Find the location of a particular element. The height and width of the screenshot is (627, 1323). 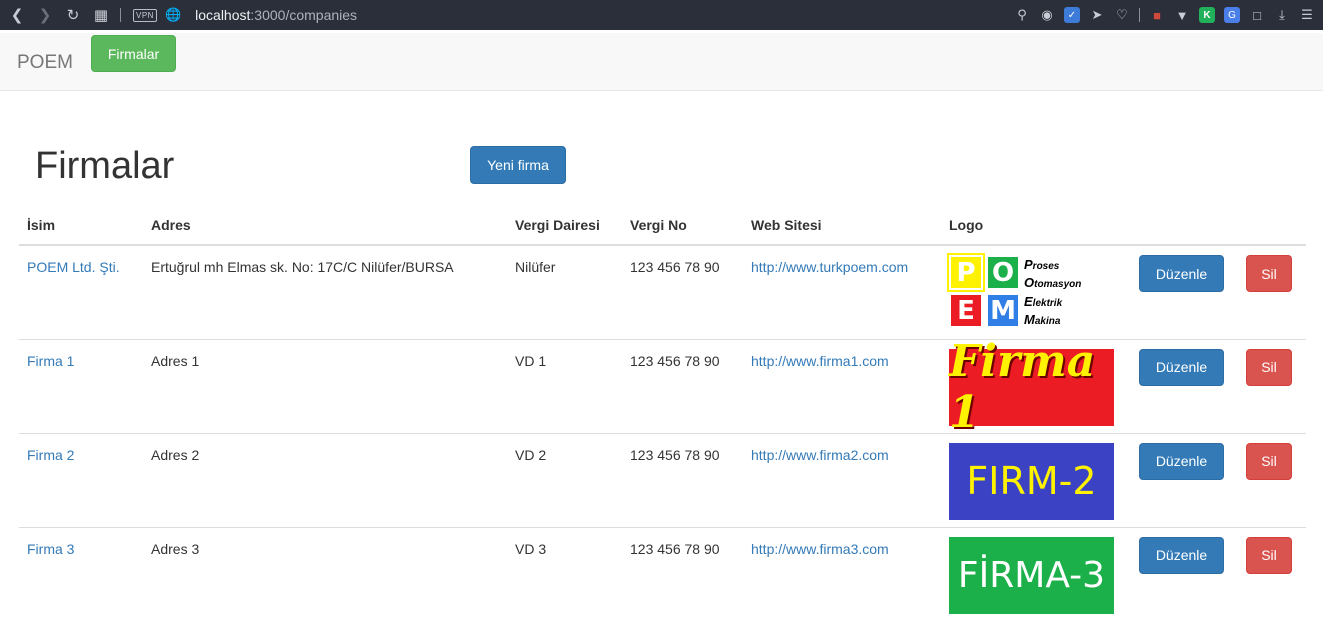

page-title: Firmalar is located at coordinates (105, 166).